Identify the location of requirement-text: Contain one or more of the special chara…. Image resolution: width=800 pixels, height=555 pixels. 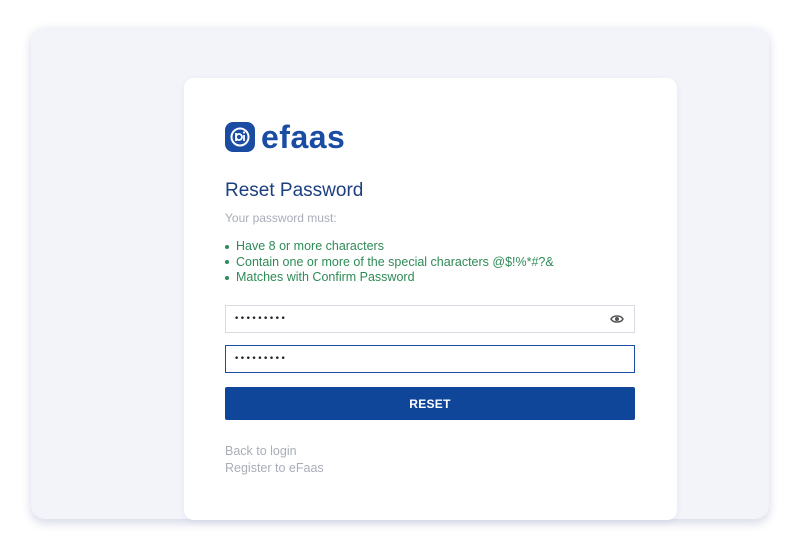
(395, 261).